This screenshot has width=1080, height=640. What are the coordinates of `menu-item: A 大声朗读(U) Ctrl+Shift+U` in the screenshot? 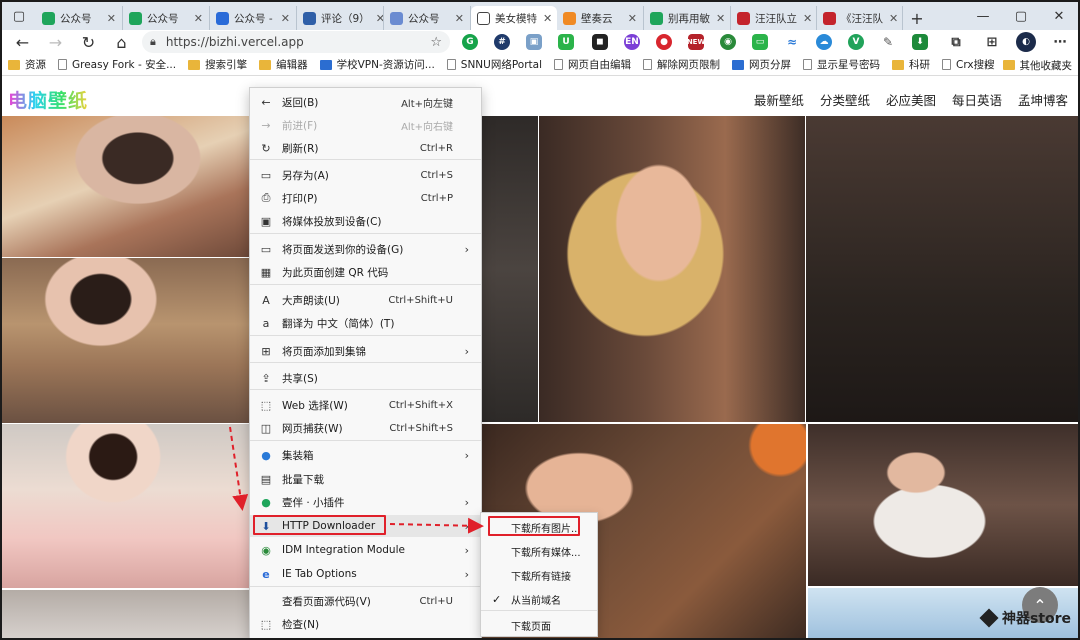 It's located at (365, 300).